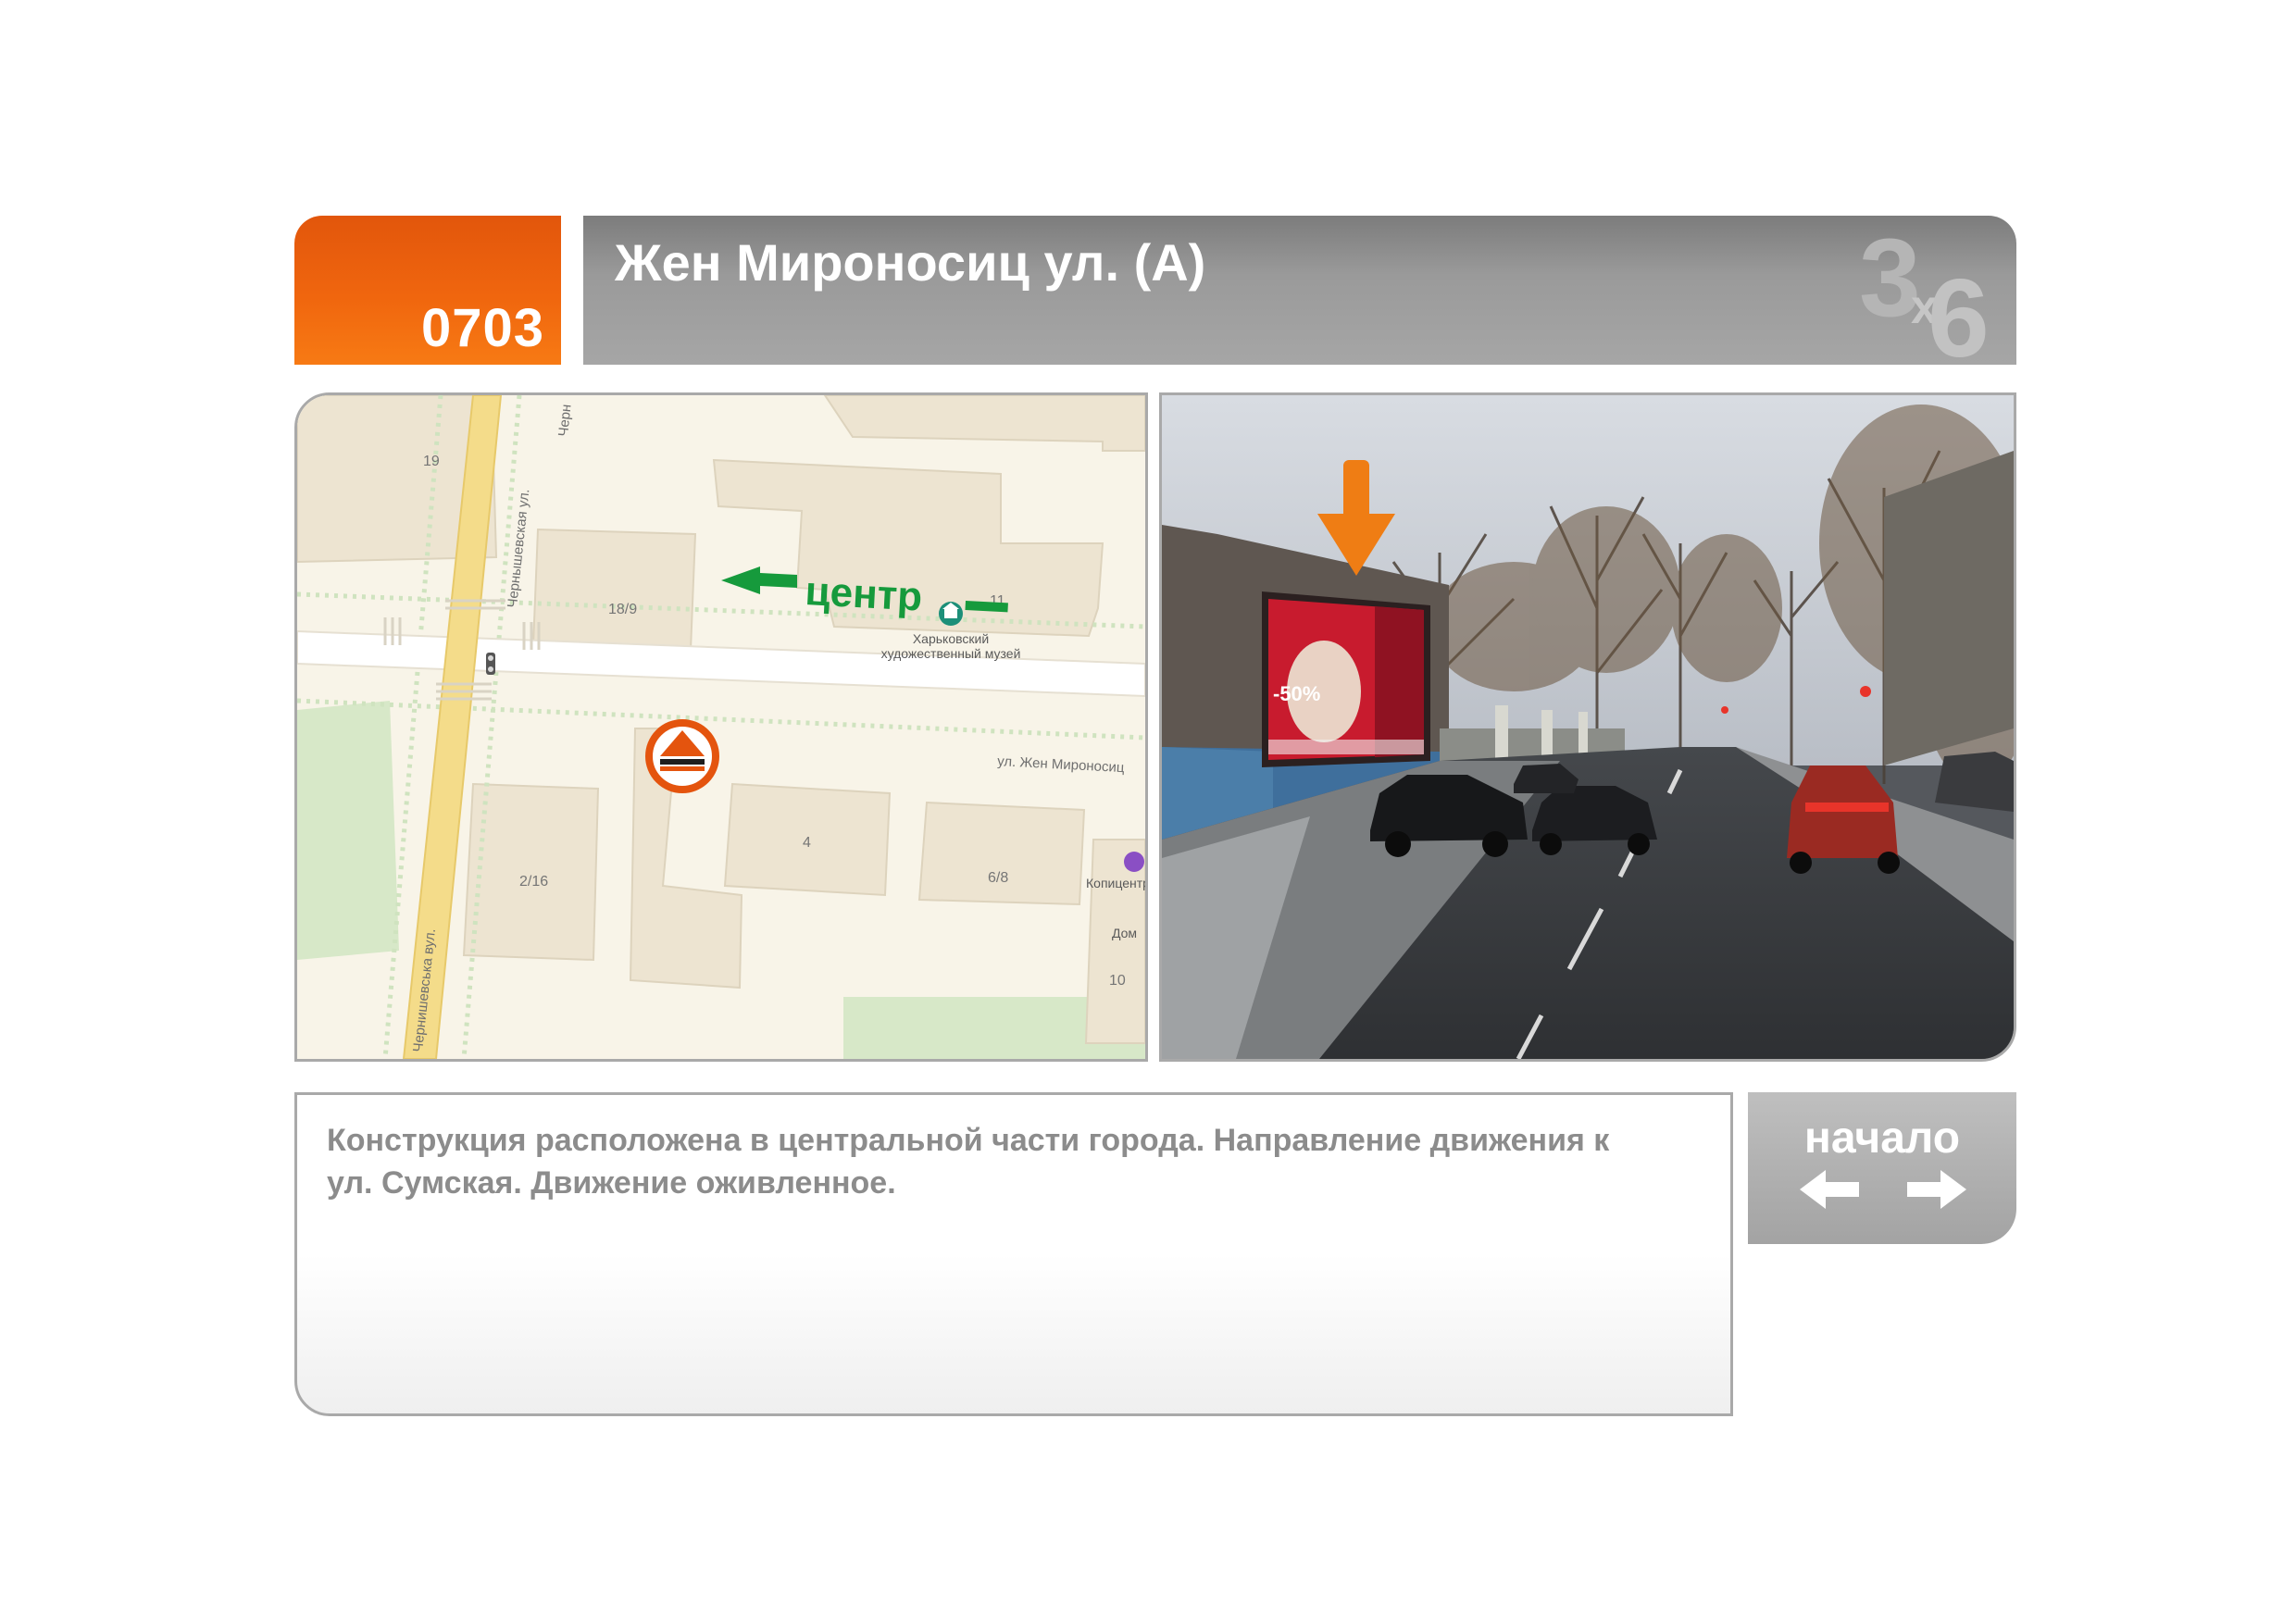 This screenshot has height=1618, width=2296. I want to click on direction-label: центр, so click(863, 594).